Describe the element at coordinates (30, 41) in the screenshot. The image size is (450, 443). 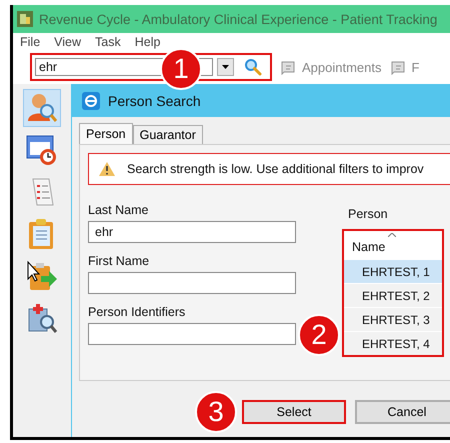
I see `menu-item: File` at that location.